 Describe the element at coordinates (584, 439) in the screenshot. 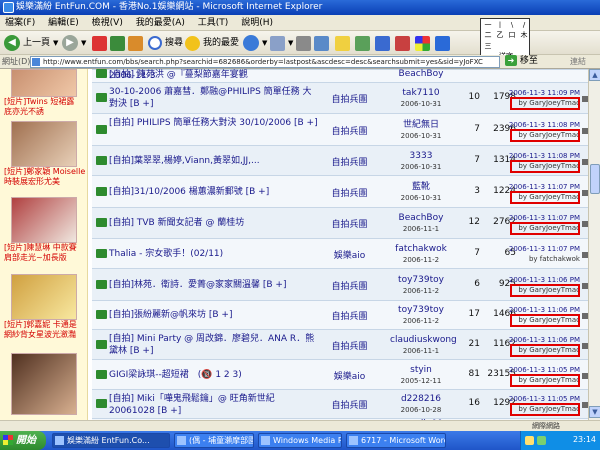

I see `clock: 23:14` at that location.